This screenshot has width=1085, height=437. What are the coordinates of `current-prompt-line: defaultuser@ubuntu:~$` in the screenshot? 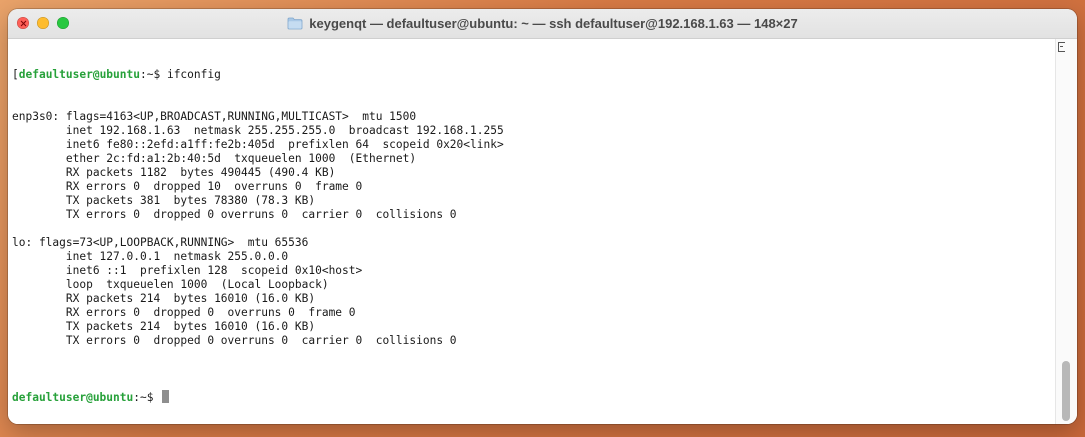 It's located at (258, 397).